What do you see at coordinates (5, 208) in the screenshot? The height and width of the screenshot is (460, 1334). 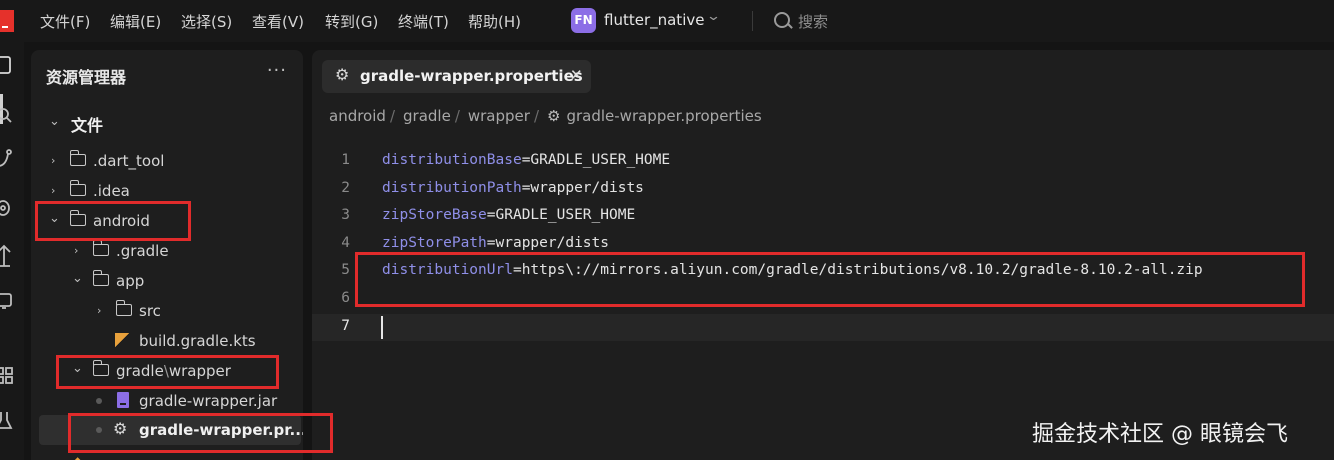 I see `debug-icon` at bounding box center [5, 208].